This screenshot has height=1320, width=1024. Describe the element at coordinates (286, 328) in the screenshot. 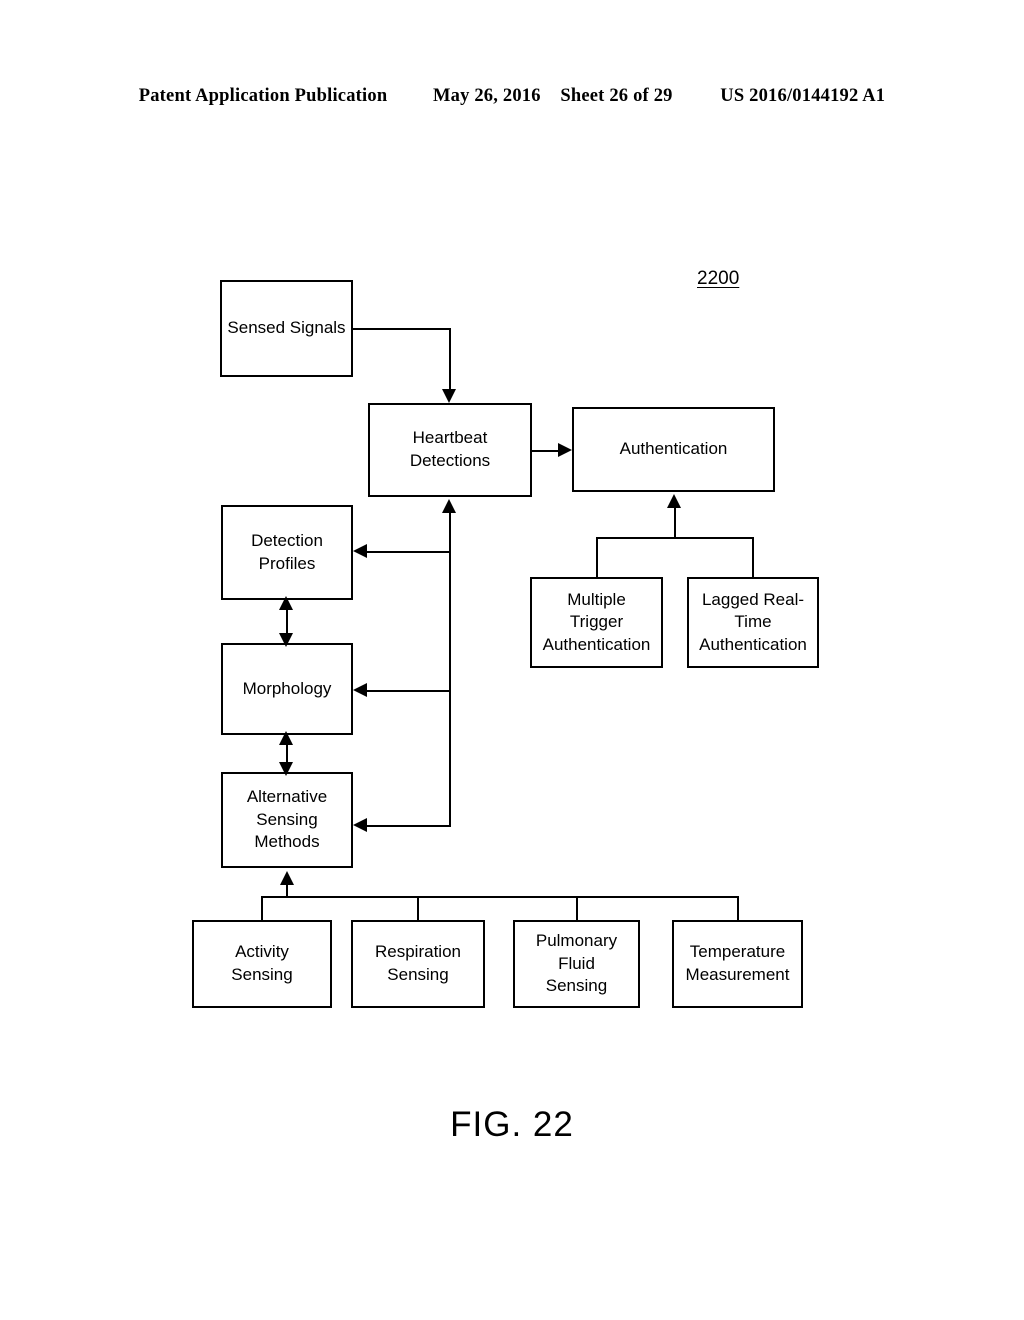

I see `node-sensed-signals: Sensed Signals` at that location.